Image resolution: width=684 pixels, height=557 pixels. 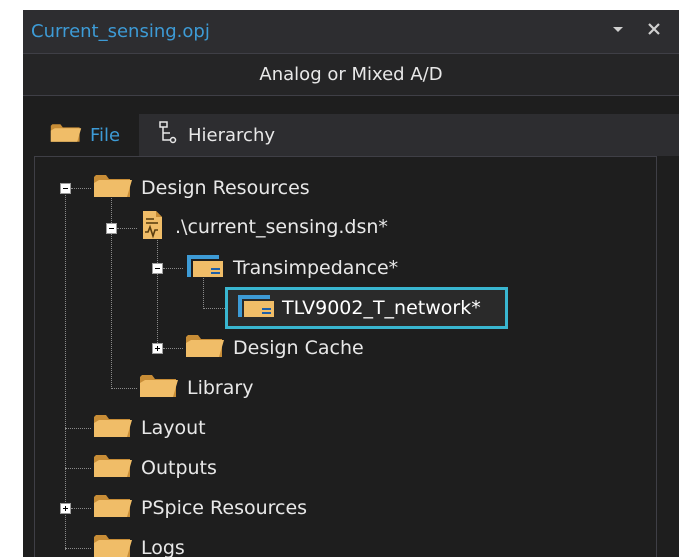 What do you see at coordinates (232, 135) in the screenshot?
I see `tab-hierarchy-label: Hierarchy` at bounding box center [232, 135].